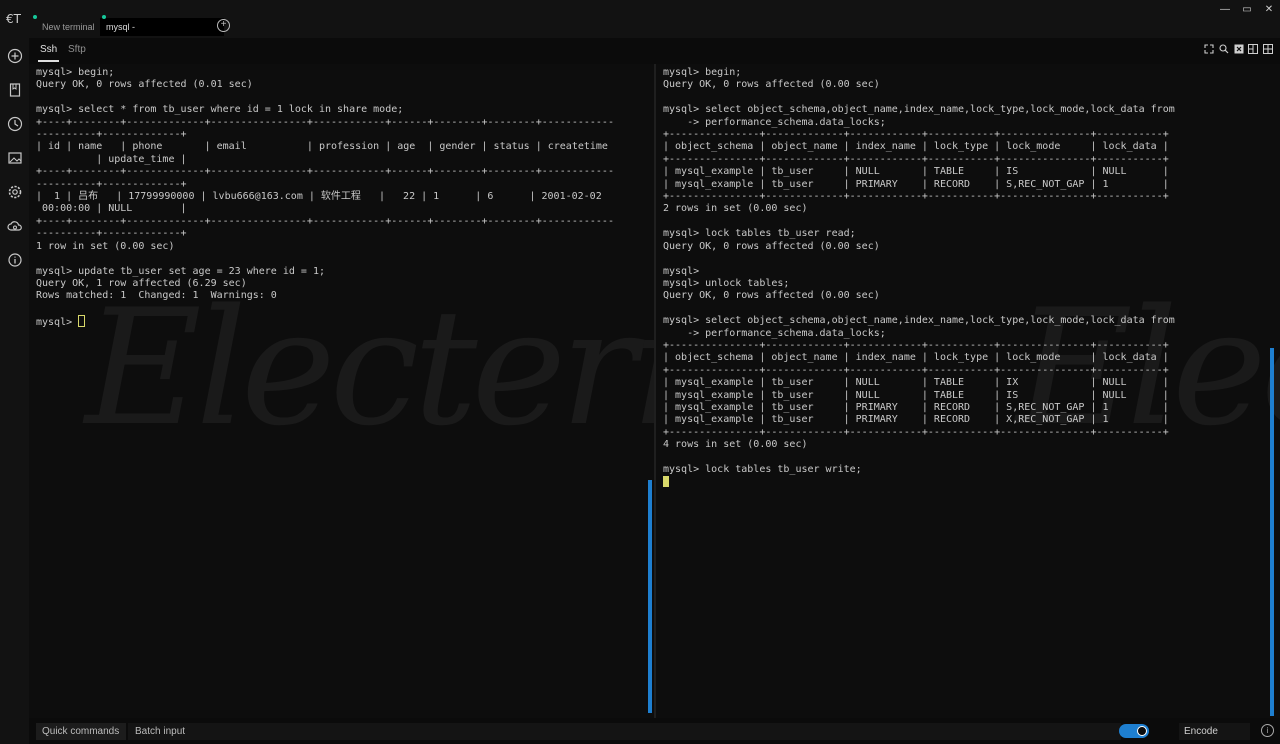 The width and height of the screenshot is (1280, 744). What do you see at coordinates (15, 124) in the screenshot?
I see `history-icon` at bounding box center [15, 124].